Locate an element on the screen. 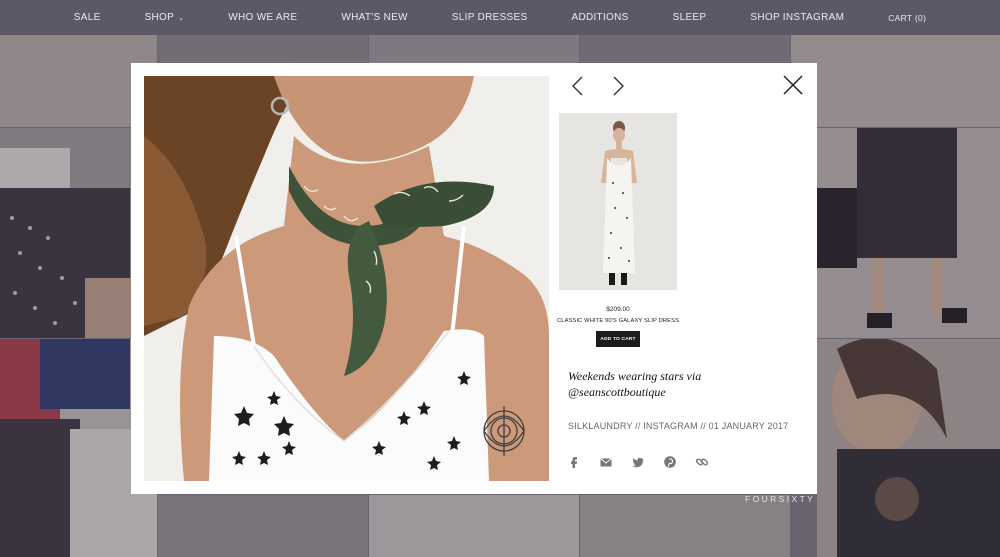  share-bar is located at coordinates (647, 462).